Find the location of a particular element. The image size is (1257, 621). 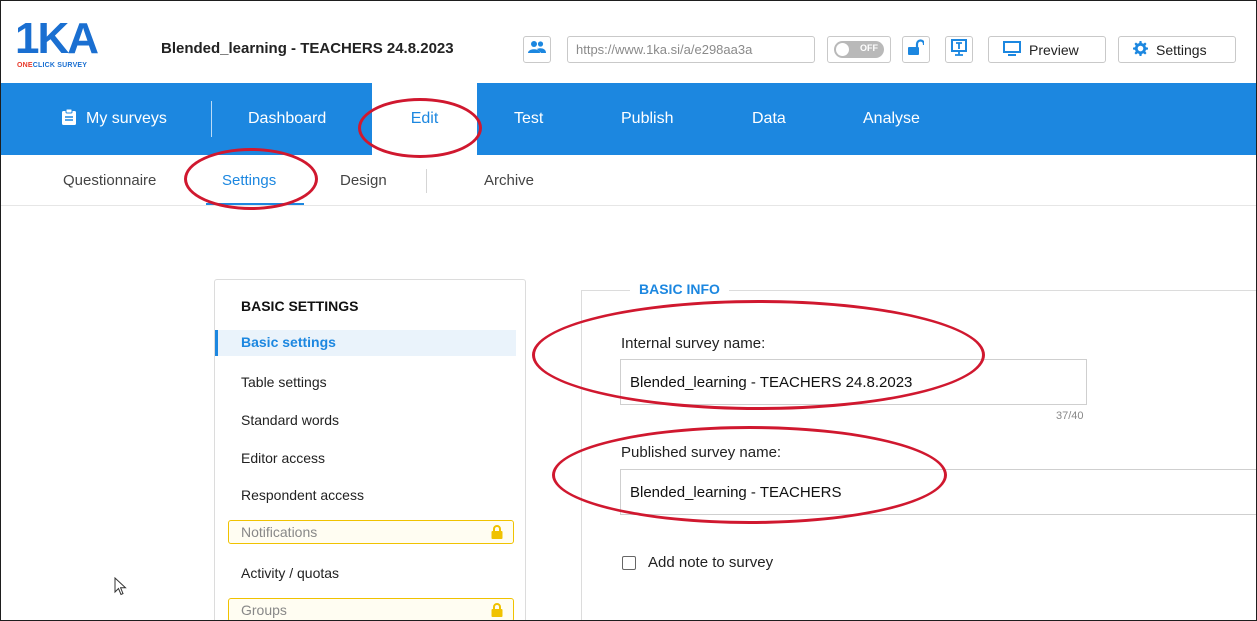

gear-icon is located at coordinates (1140, 49).